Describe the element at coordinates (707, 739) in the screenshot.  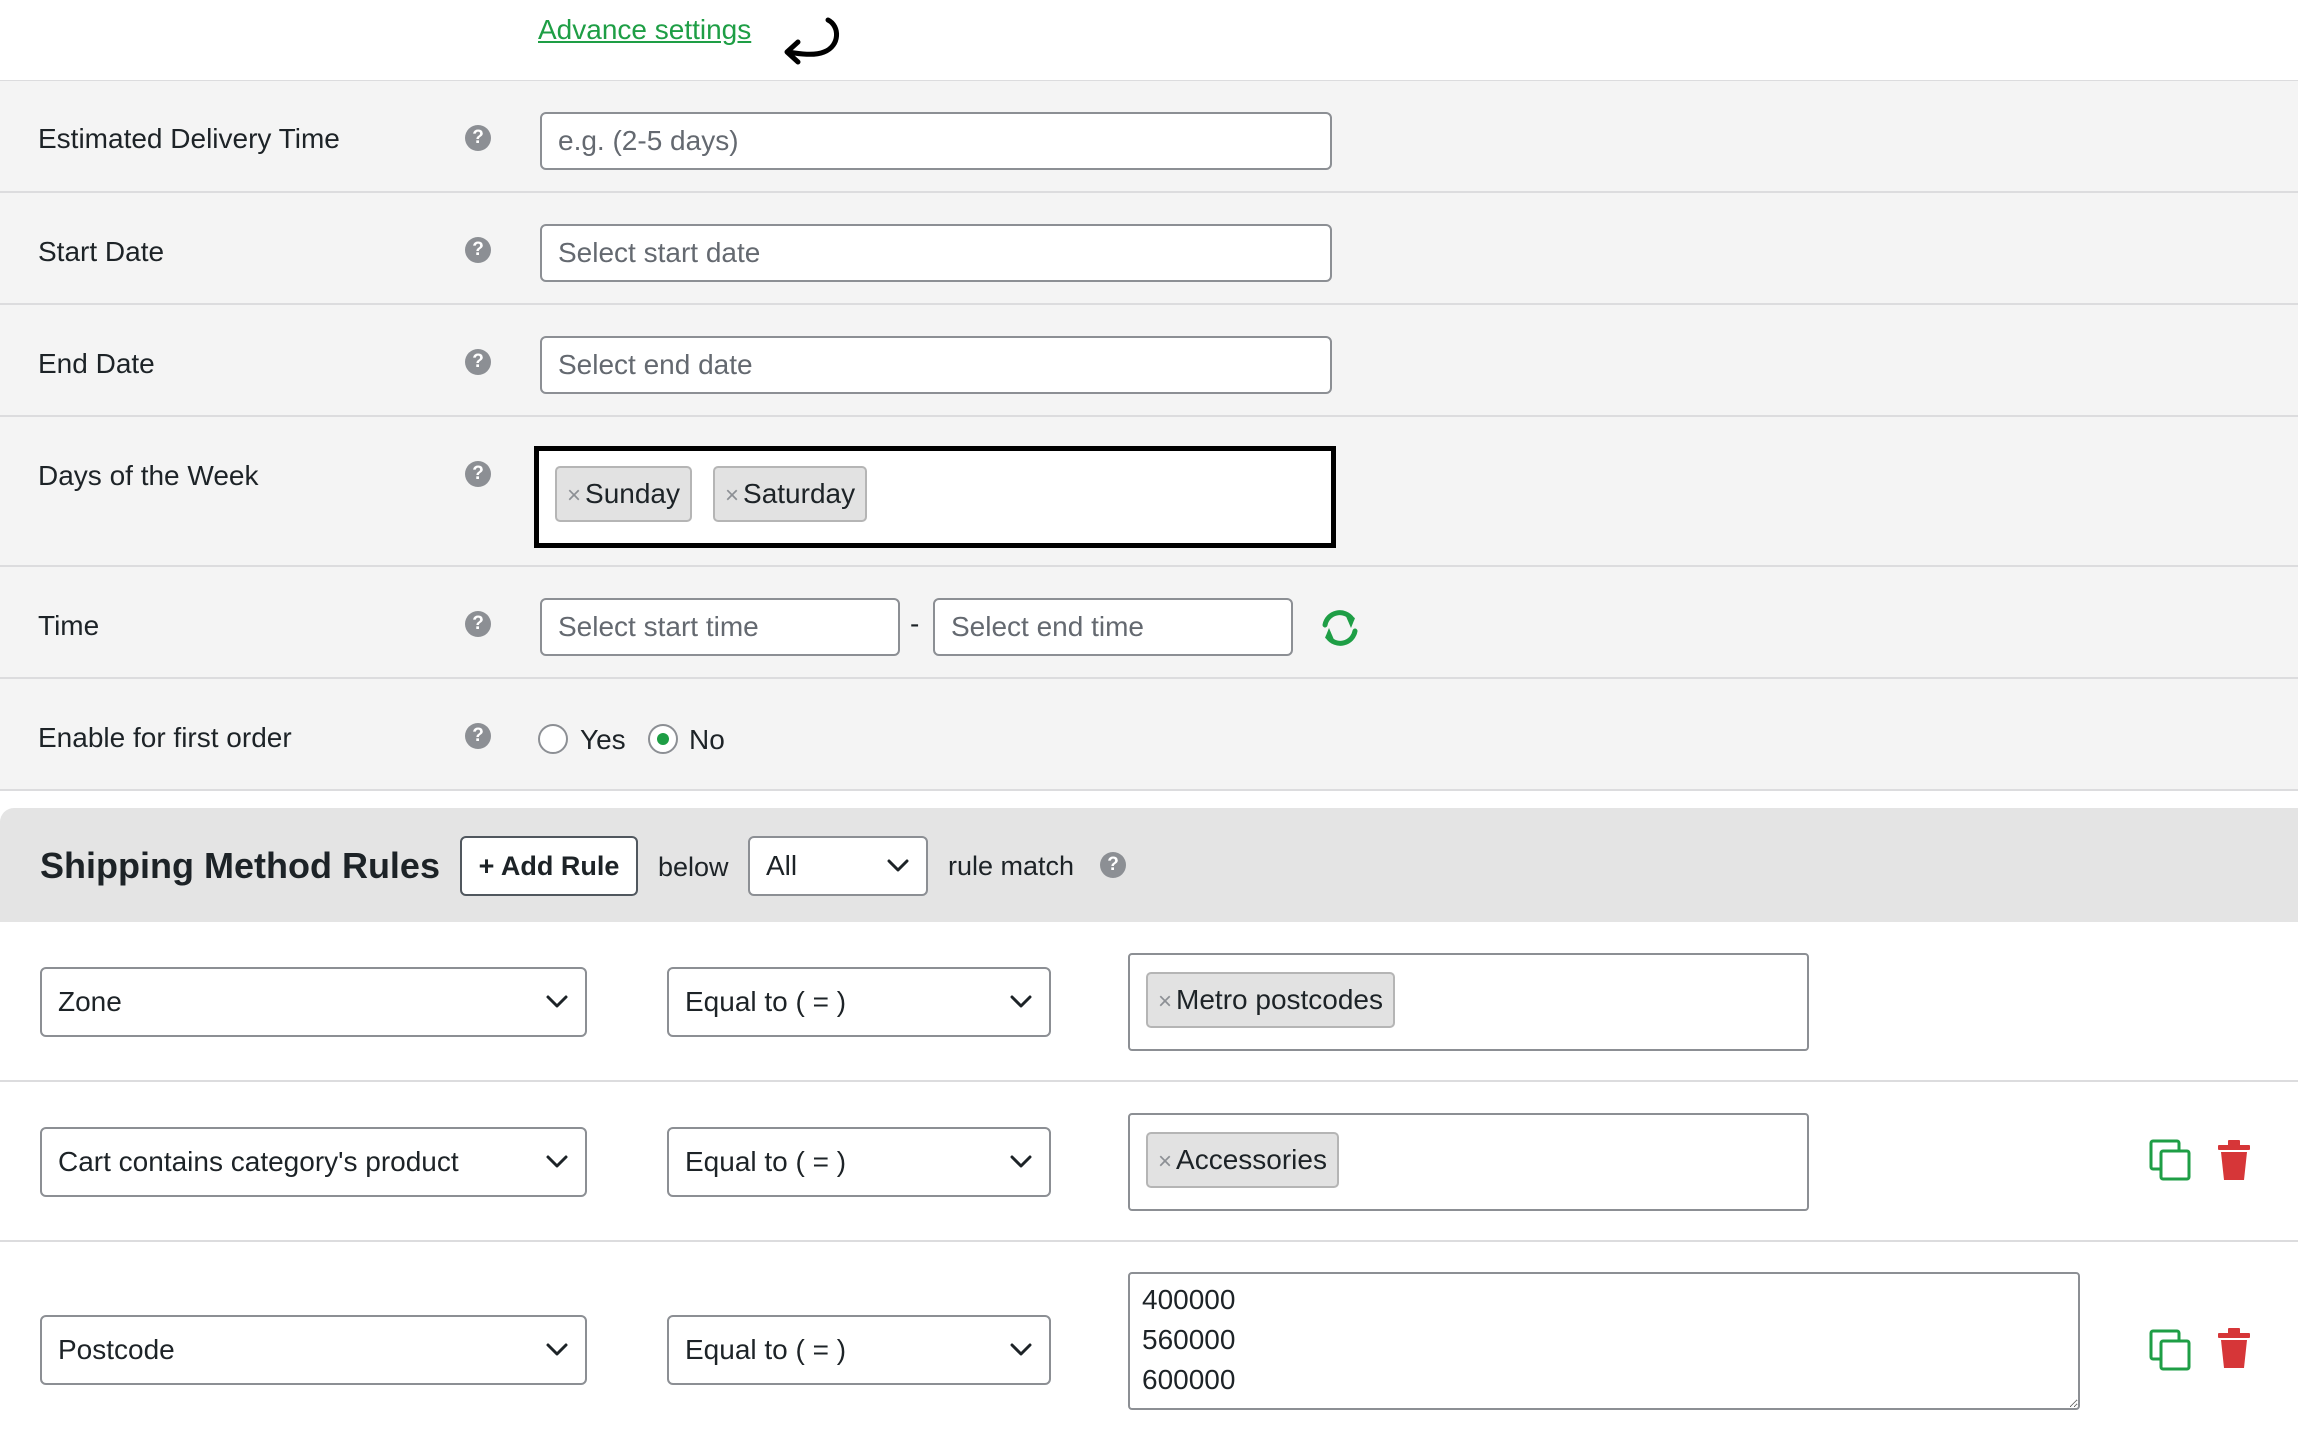
I see `radio-no-label: No` at that location.